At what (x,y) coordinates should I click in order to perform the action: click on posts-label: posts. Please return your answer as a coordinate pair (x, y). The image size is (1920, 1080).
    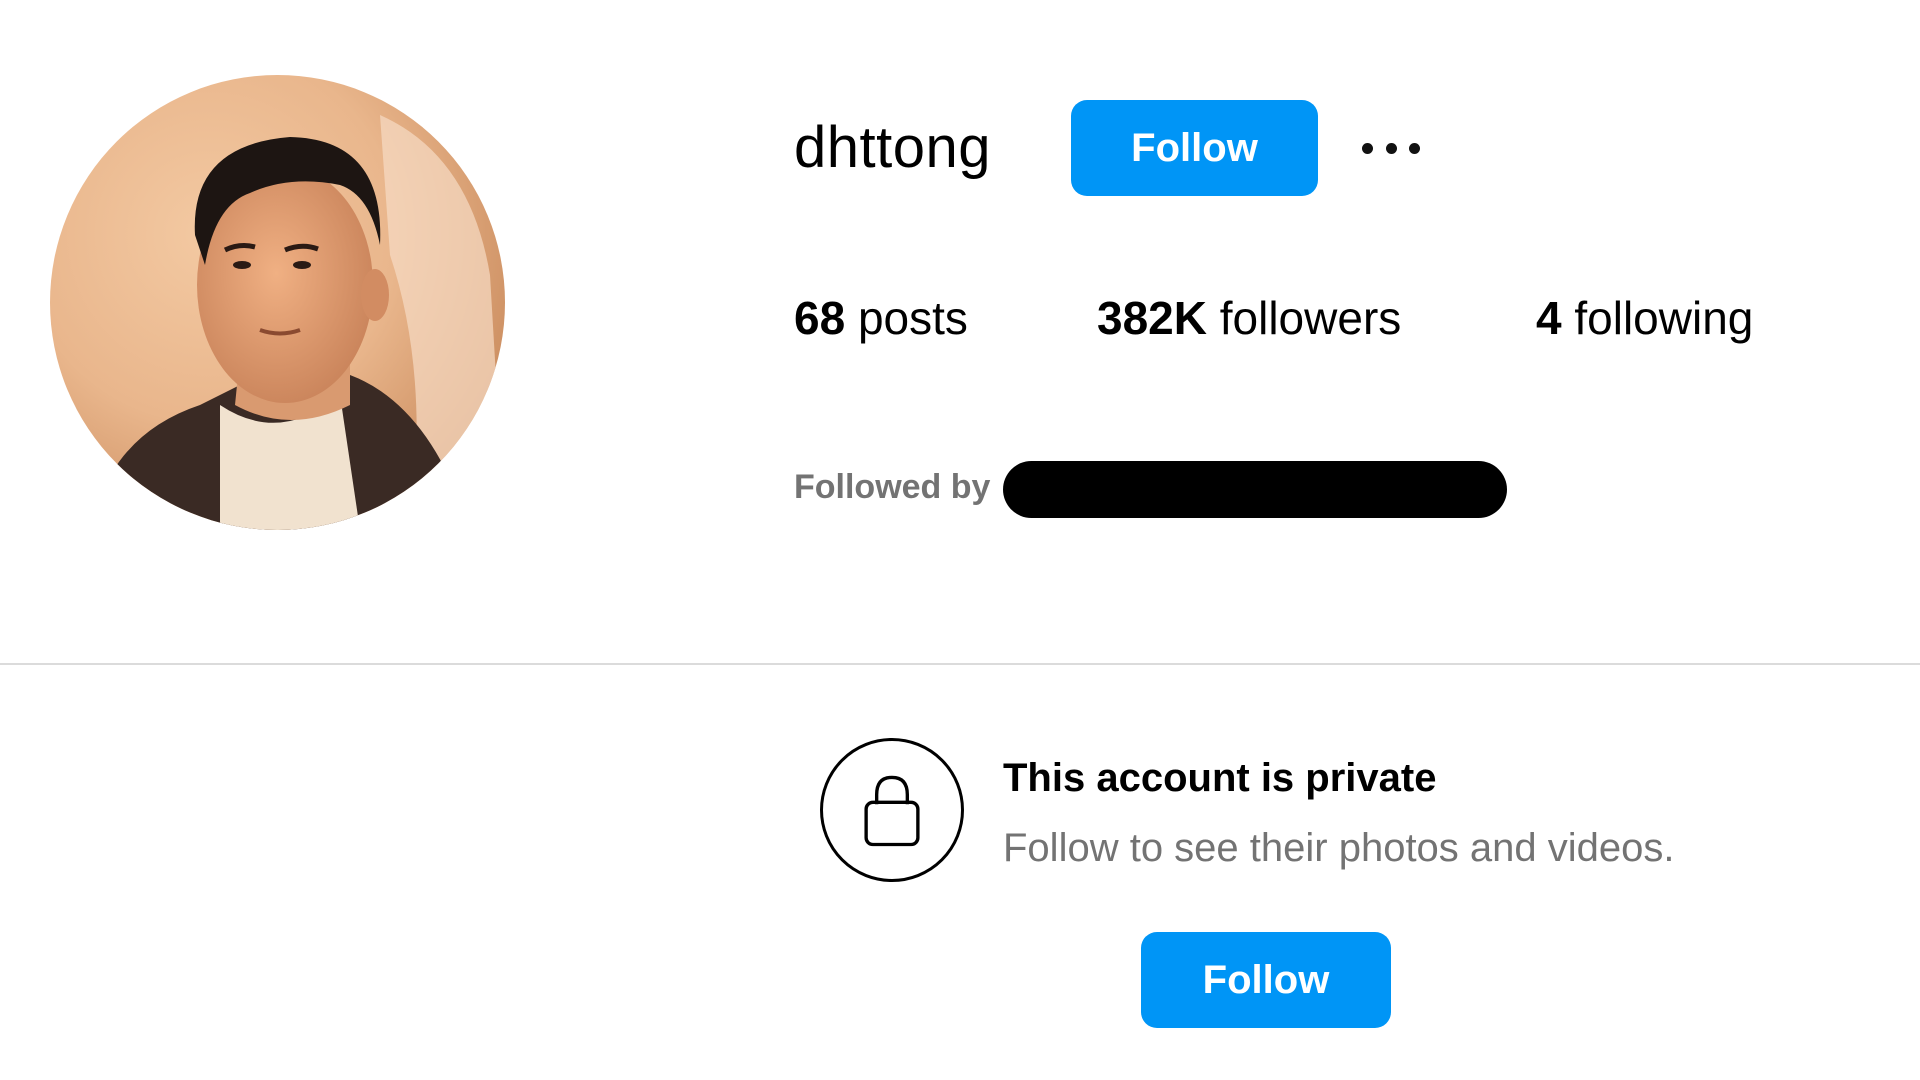
    Looking at the image, I should click on (912, 318).